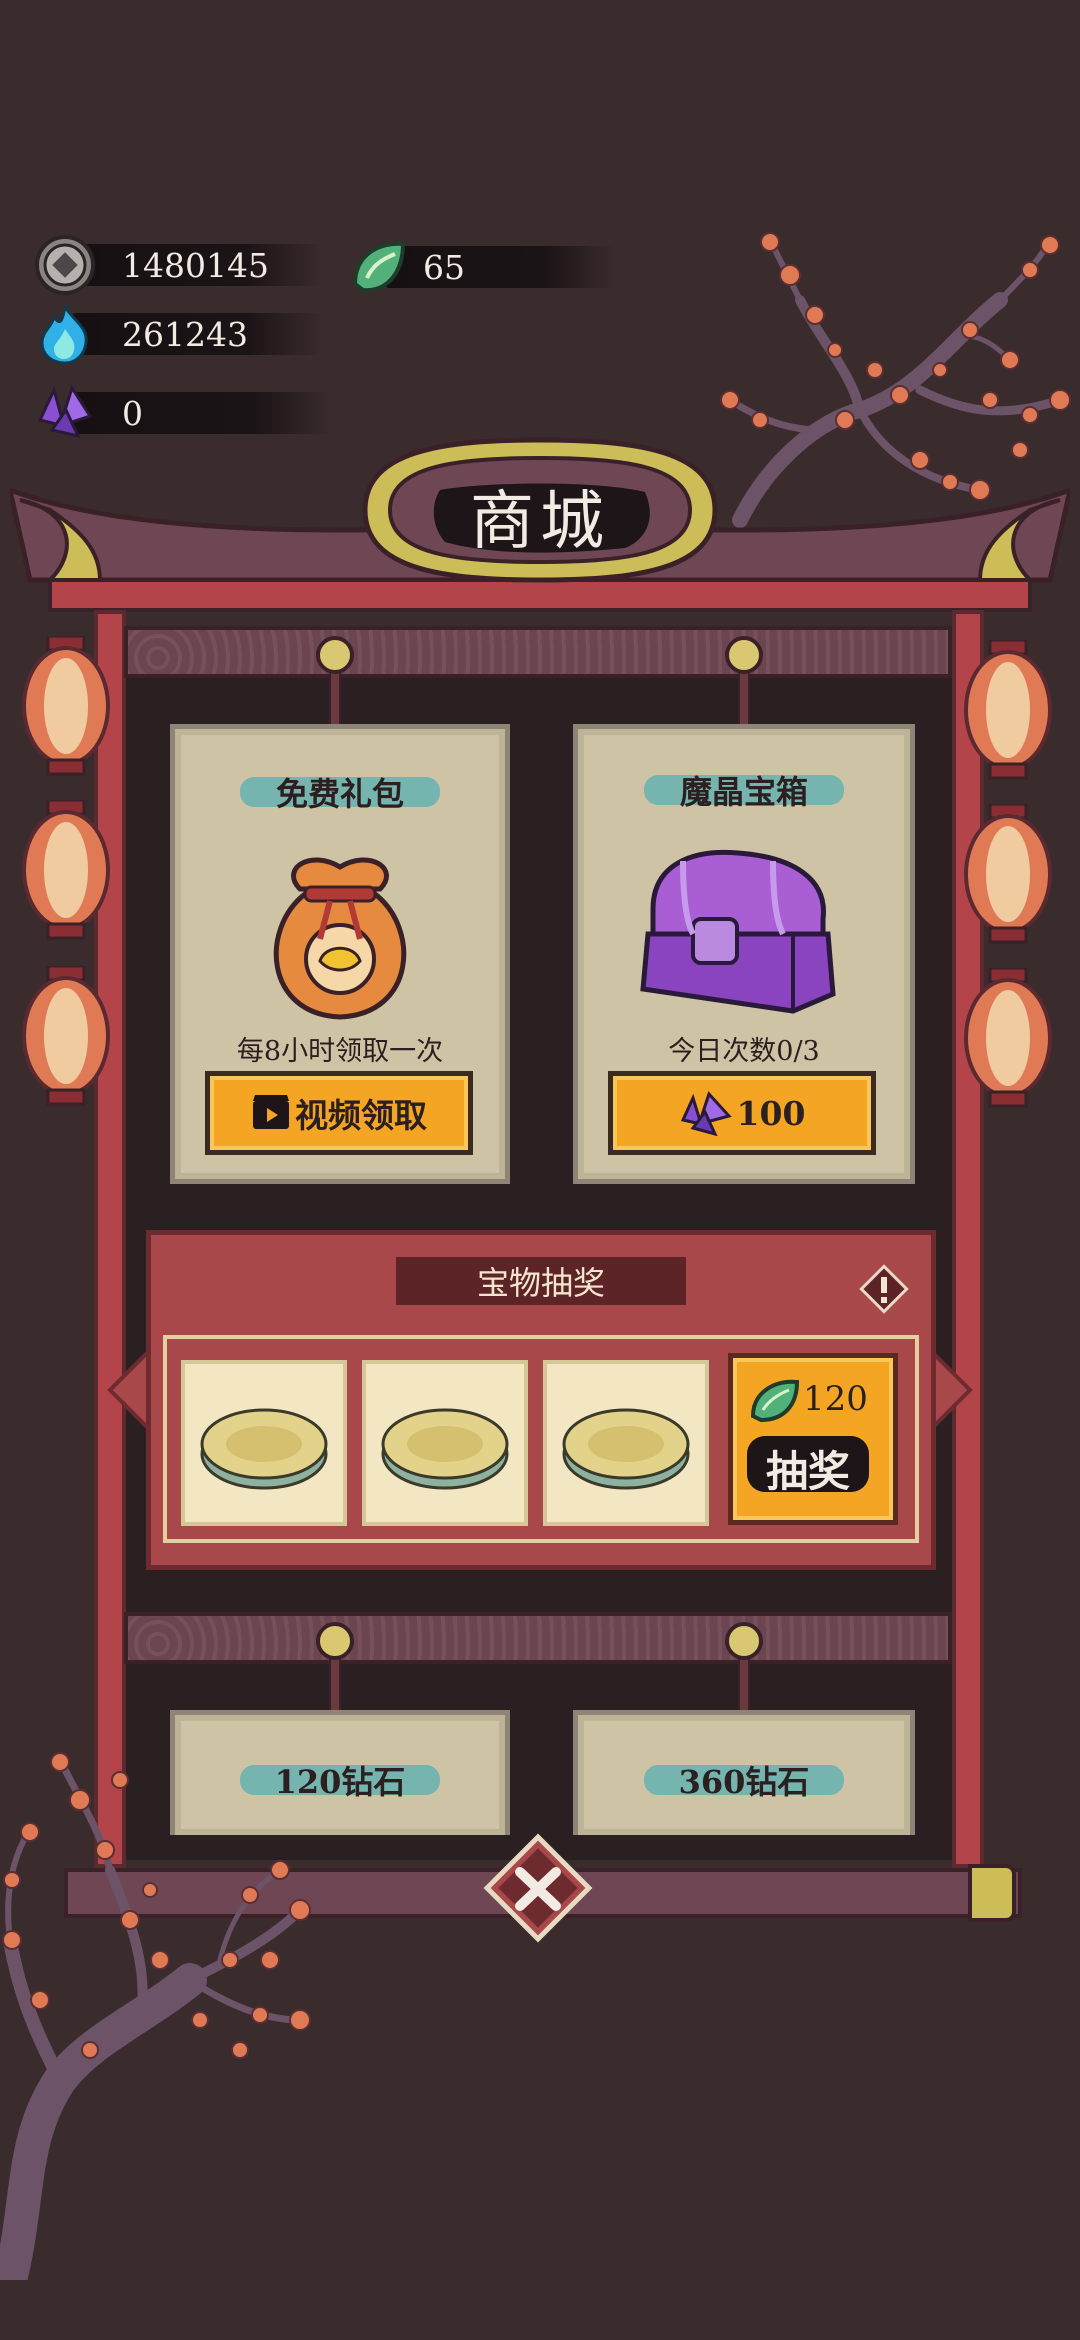 Image resolution: width=1080 pixels, height=2340 pixels. I want to click on gift-bag-icon, so click(340, 938).